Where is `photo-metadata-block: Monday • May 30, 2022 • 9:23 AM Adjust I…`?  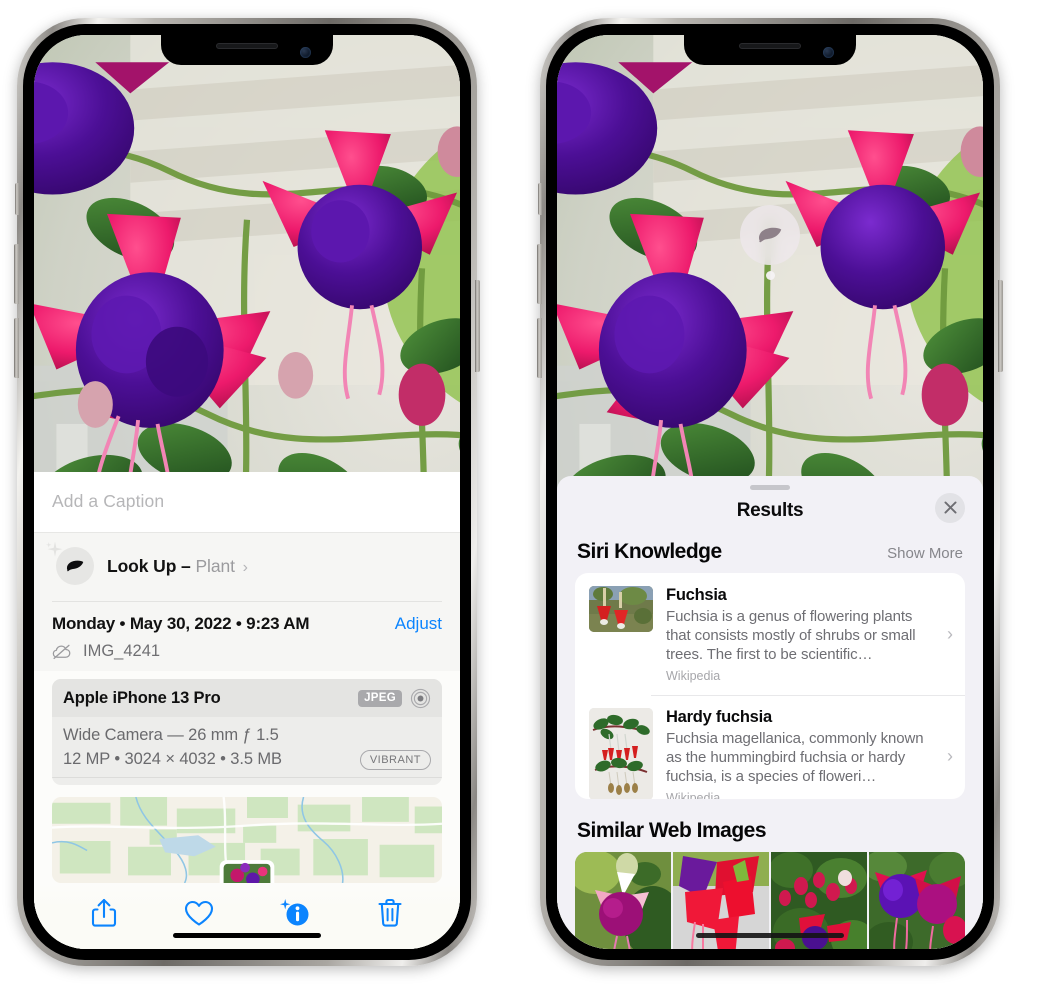
photo-metadata-block: Monday • May 30, 2022 • 9:23 AM Adjust I… is located at coordinates (247, 636).